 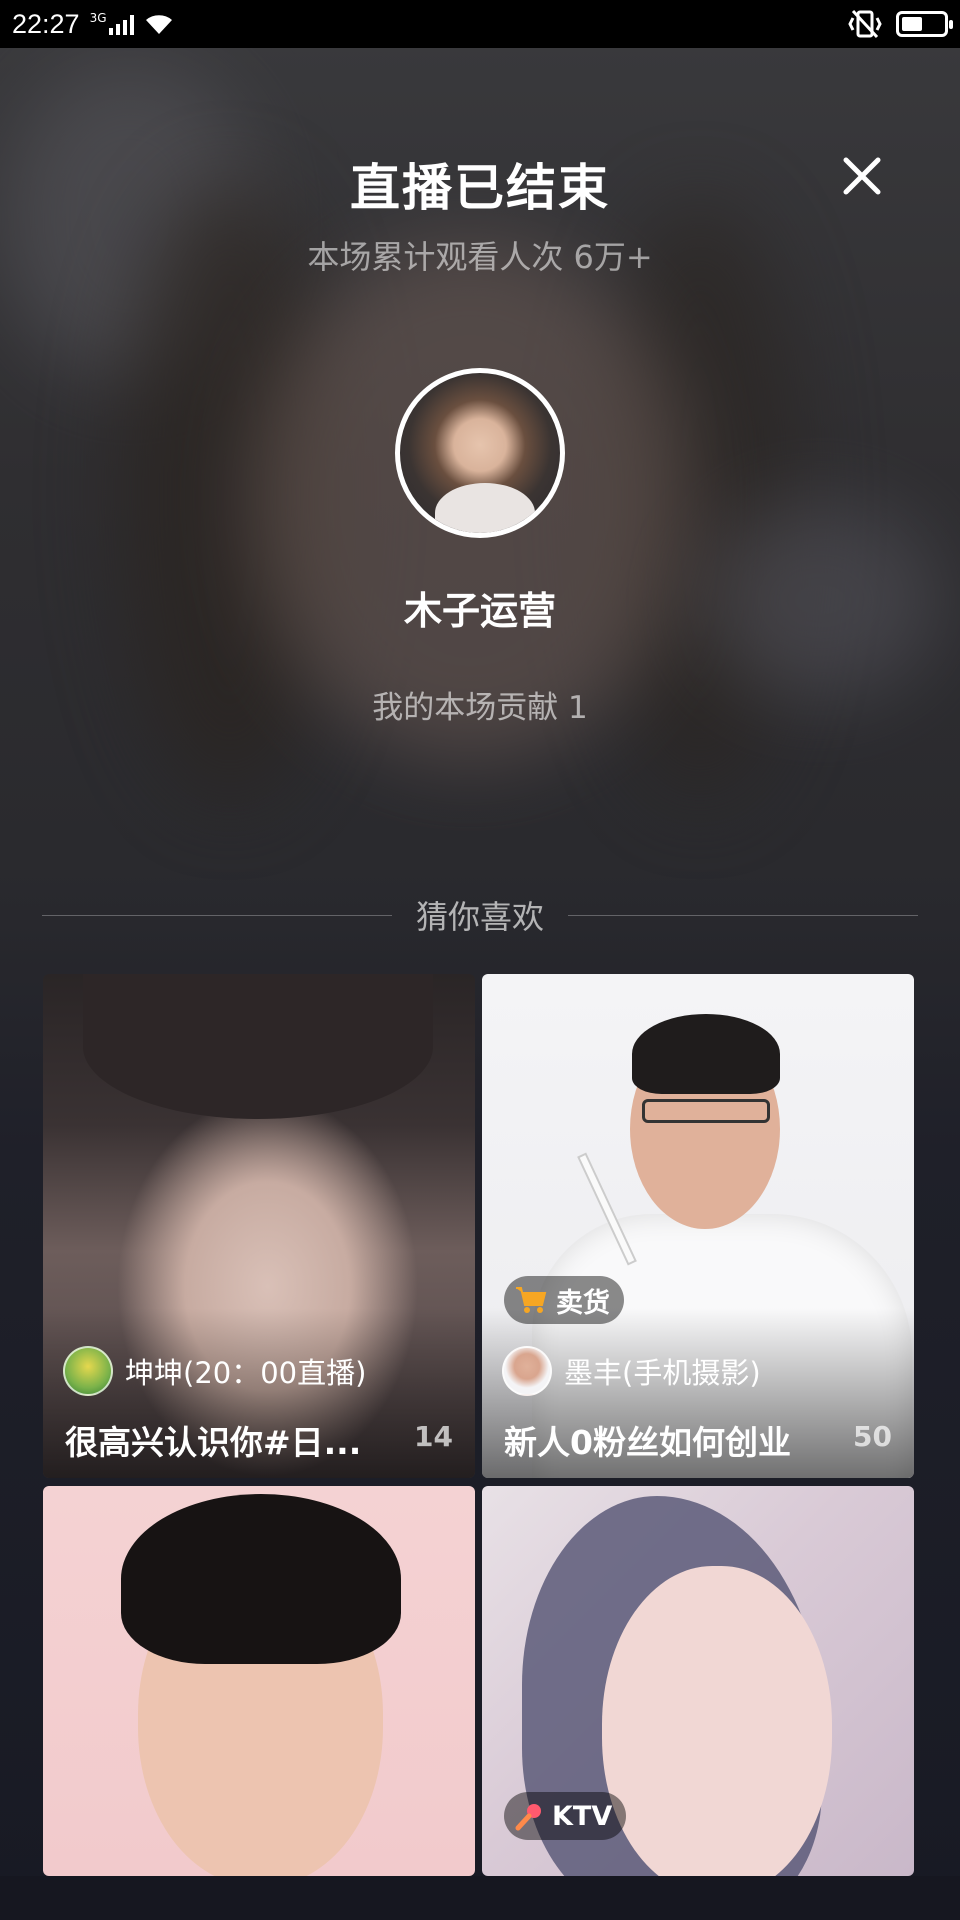 What do you see at coordinates (865, 24) in the screenshot?
I see `vibrate-icon` at bounding box center [865, 24].